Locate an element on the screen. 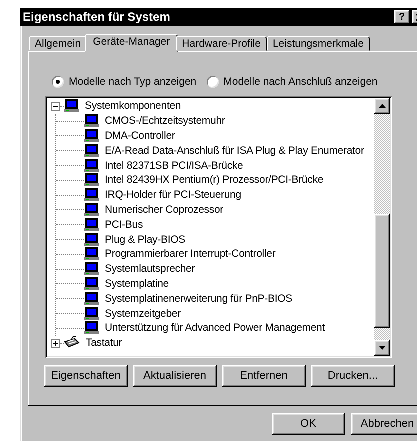 The image size is (417, 441). tree-item: DMA-Controller is located at coordinates (140, 136).